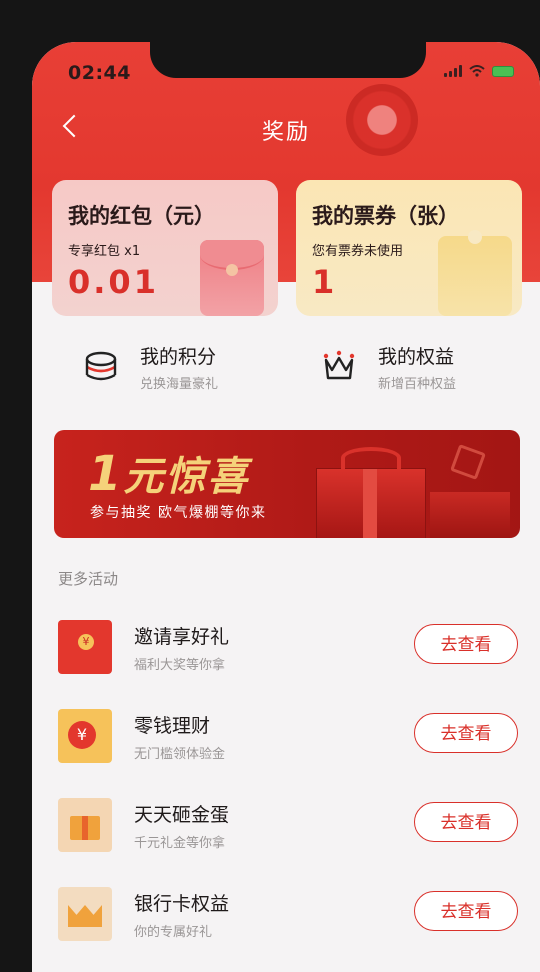 The image size is (540, 972). I want to click on status-icons, so click(479, 71).